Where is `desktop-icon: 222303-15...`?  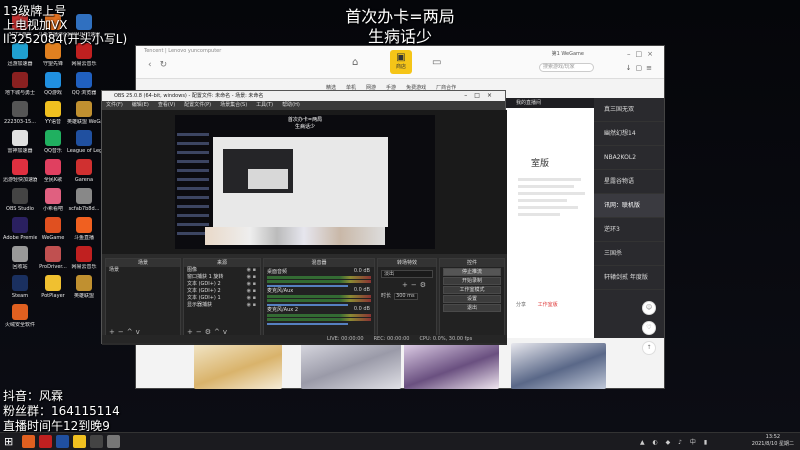 desktop-icon: 222303-15... is located at coordinates (20, 113).